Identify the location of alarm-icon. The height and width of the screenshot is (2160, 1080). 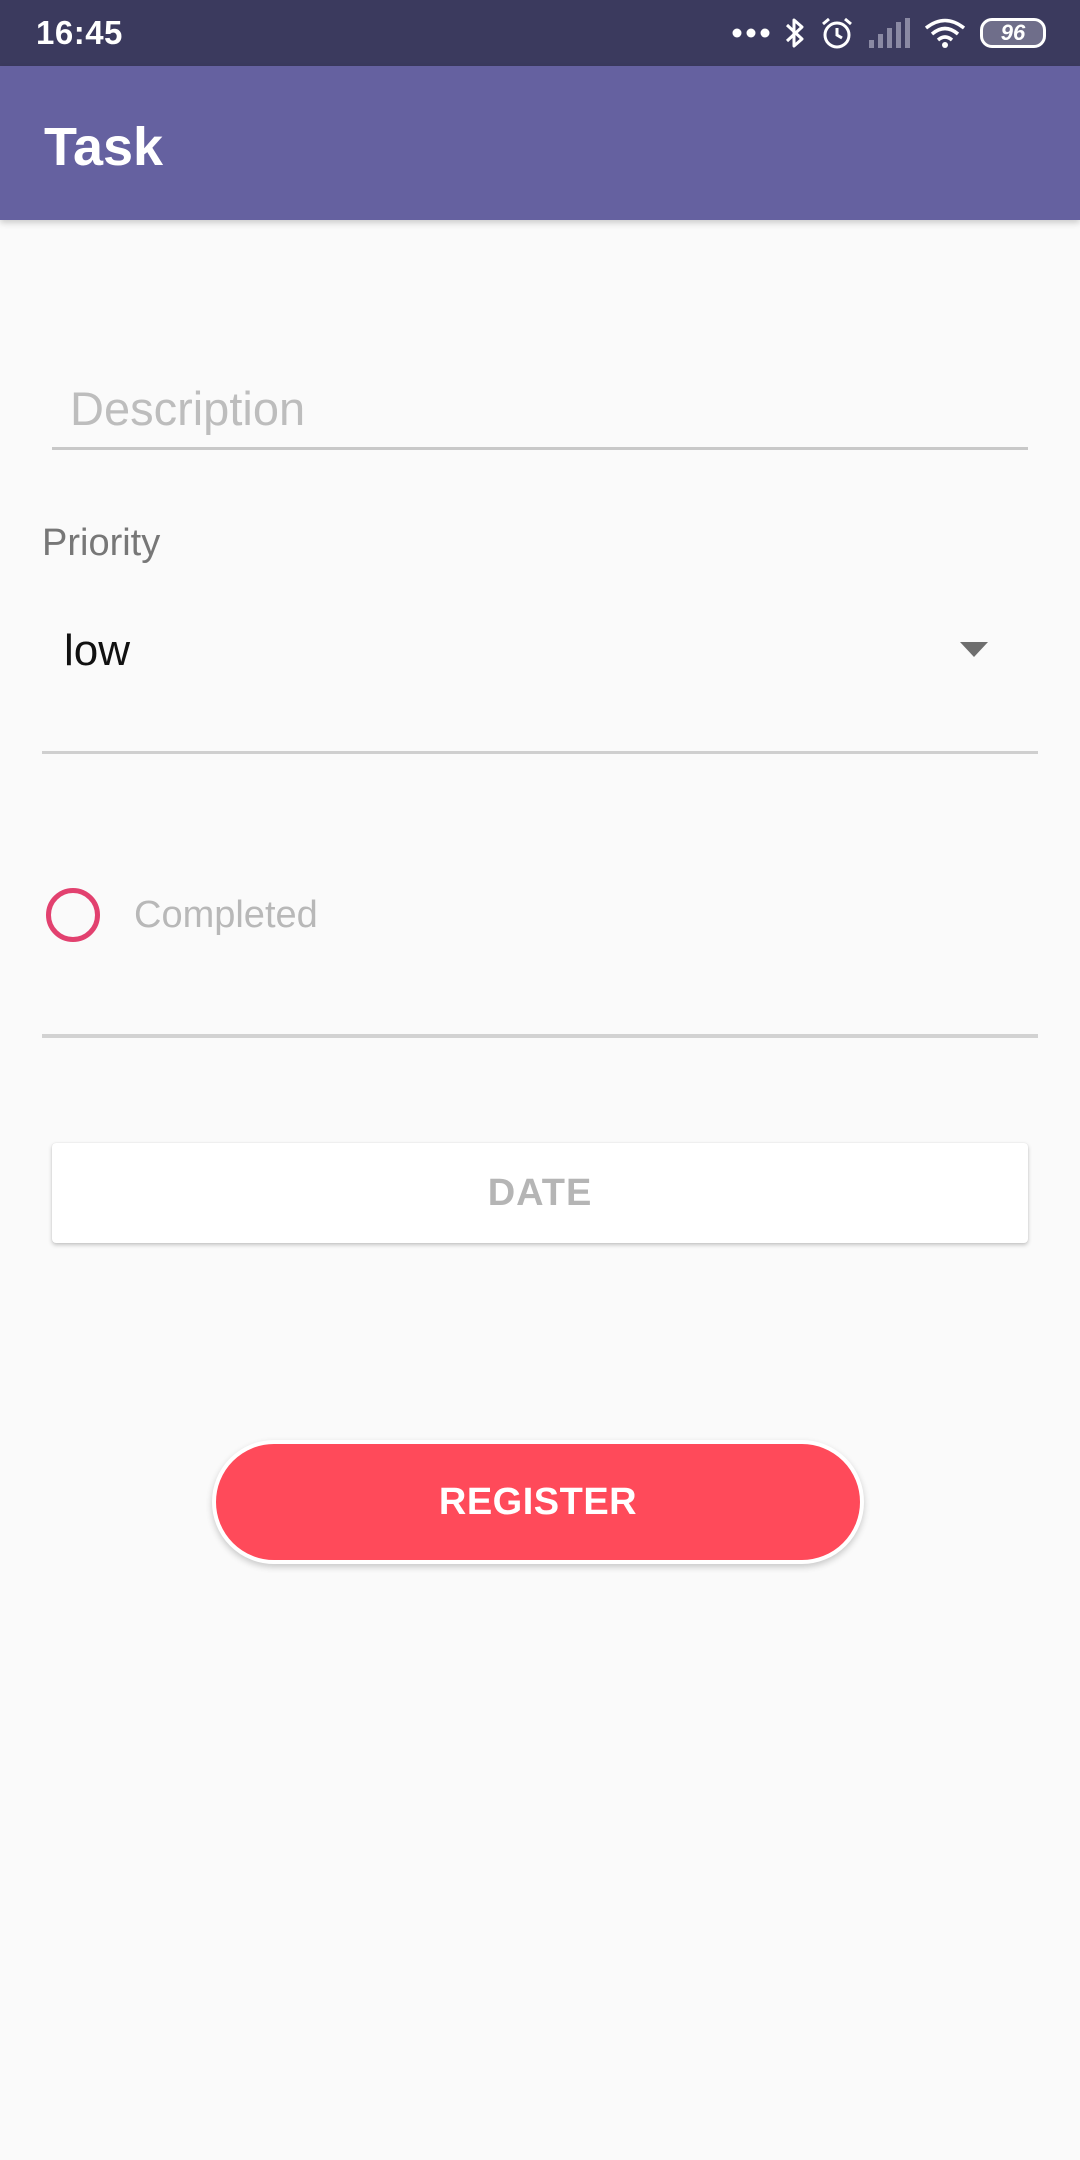
(837, 33).